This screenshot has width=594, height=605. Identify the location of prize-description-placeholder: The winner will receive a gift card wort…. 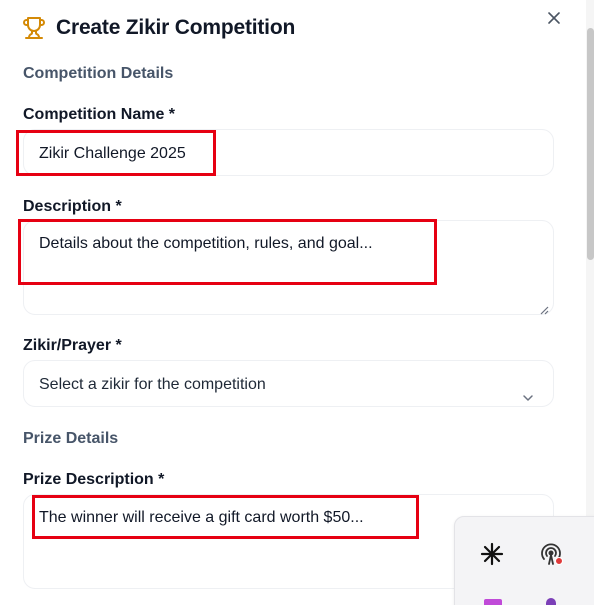
(201, 517).